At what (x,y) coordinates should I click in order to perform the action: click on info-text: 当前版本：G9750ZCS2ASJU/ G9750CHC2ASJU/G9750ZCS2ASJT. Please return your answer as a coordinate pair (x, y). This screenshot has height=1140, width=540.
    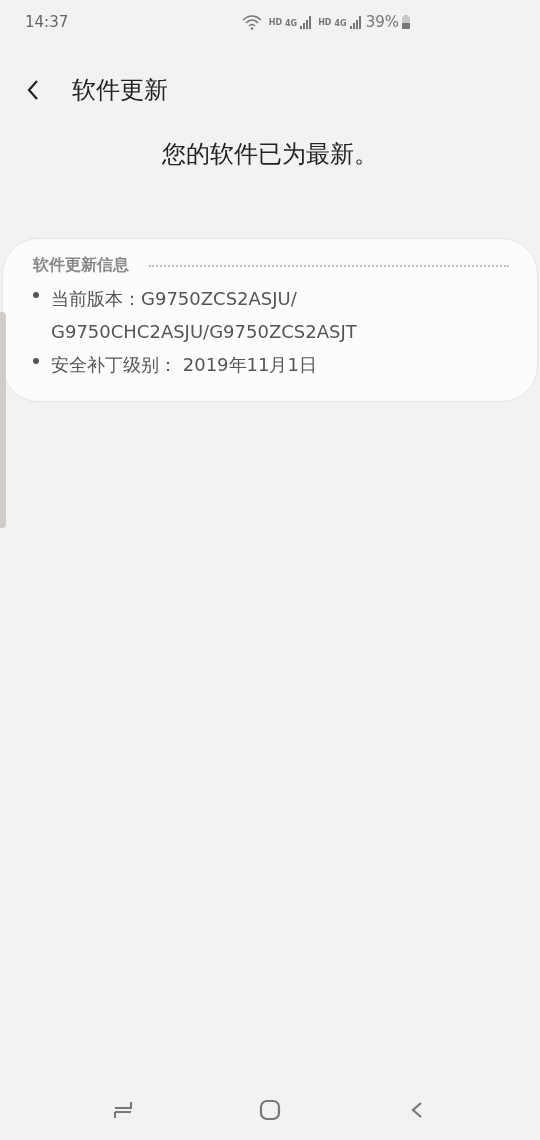
    Looking at the image, I should click on (204, 315).